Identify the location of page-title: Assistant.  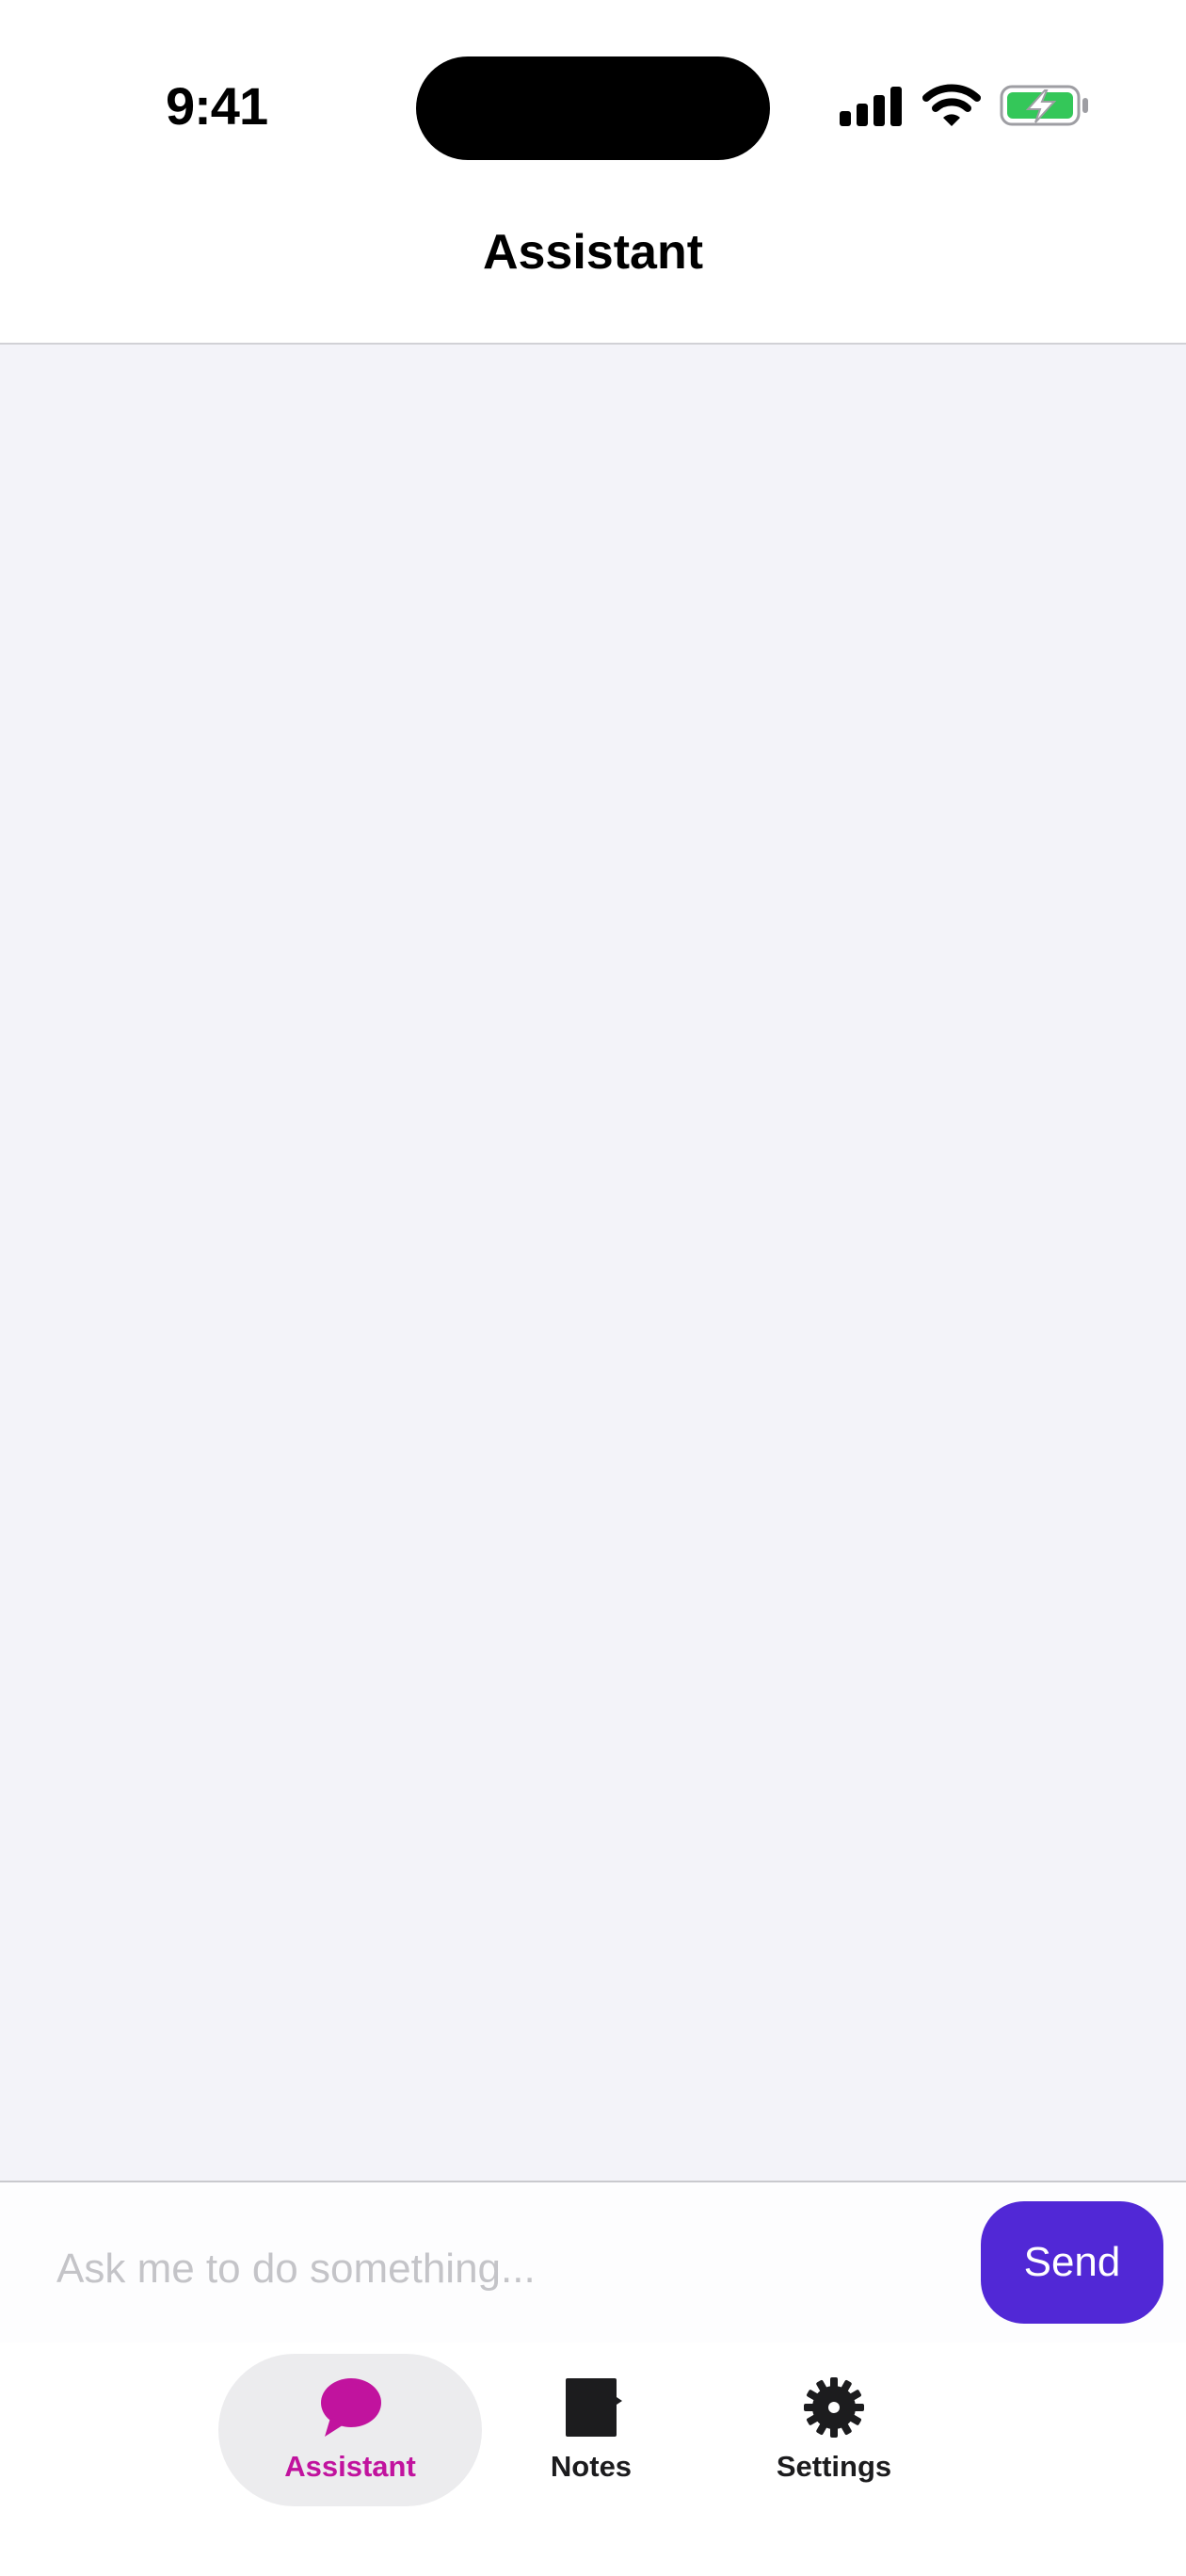
(593, 252).